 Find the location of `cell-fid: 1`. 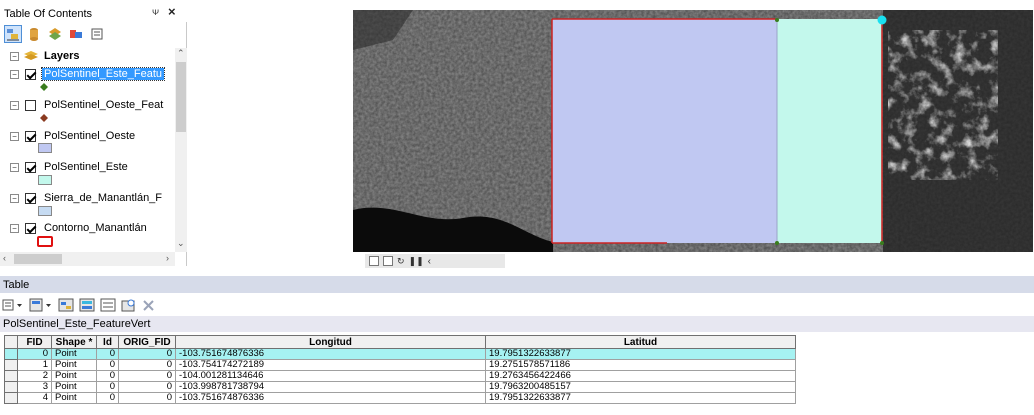

cell-fid: 1 is located at coordinates (34, 365).